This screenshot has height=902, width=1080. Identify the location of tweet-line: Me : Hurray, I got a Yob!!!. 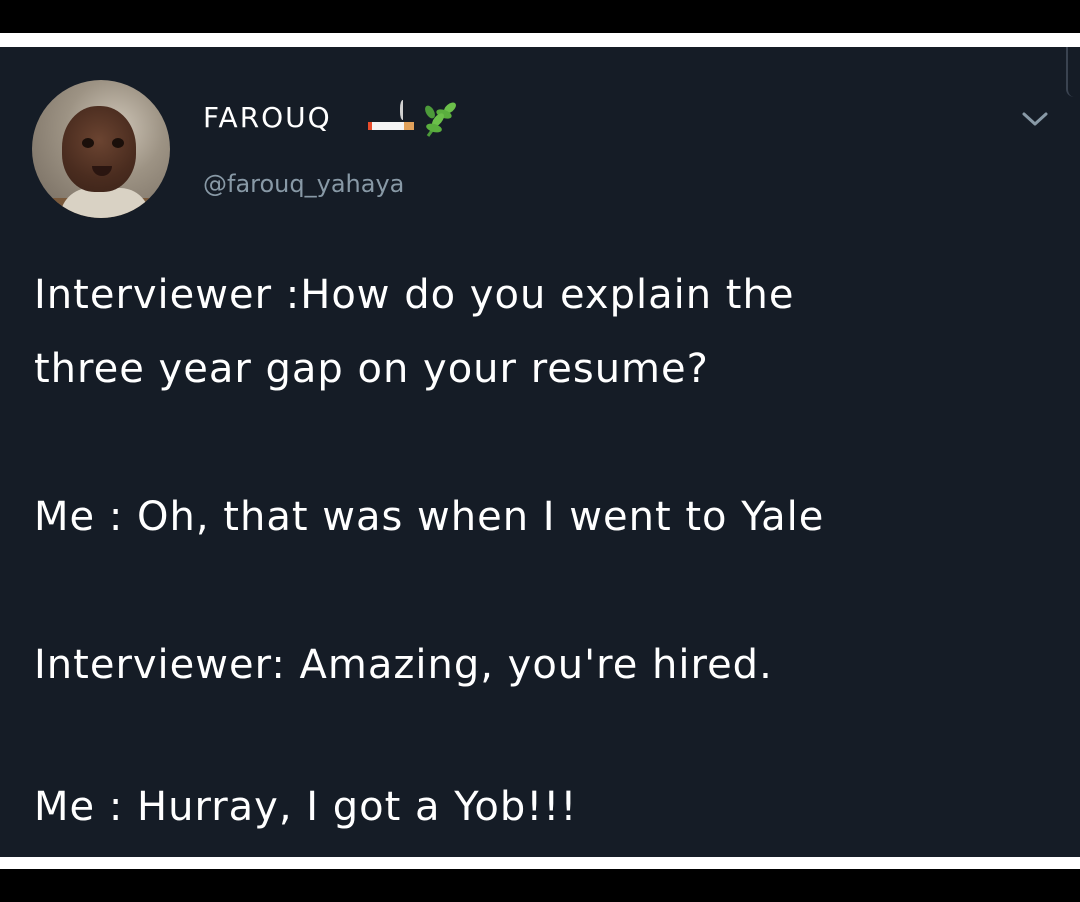
(306, 807).